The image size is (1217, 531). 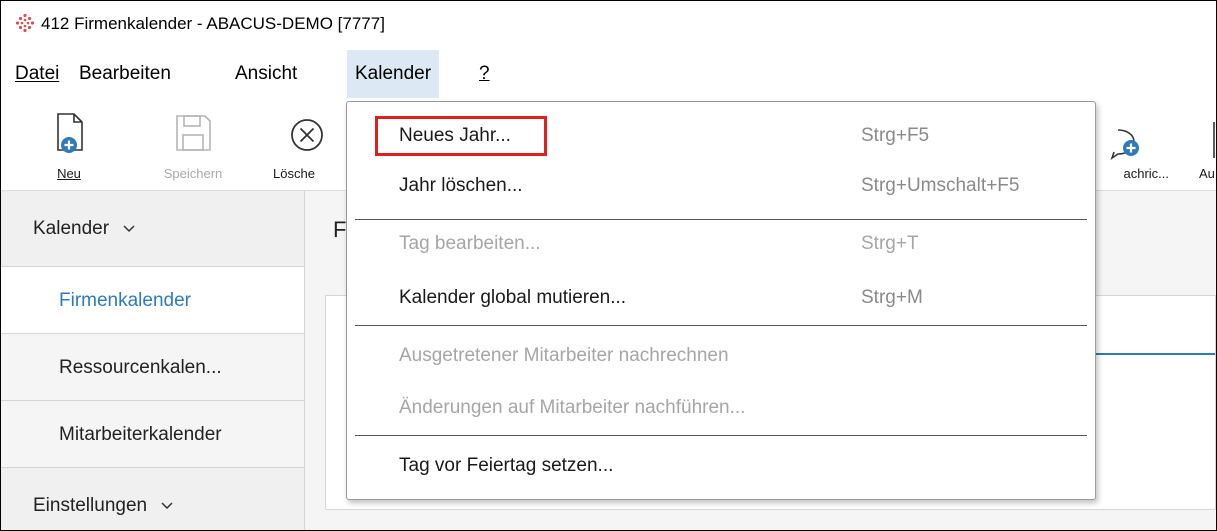 What do you see at coordinates (721, 244) in the screenshot?
I see `menu-item-tag-bearbeiten: Tag bearbeiten... Strg+T` at bounding box center [721, 244].